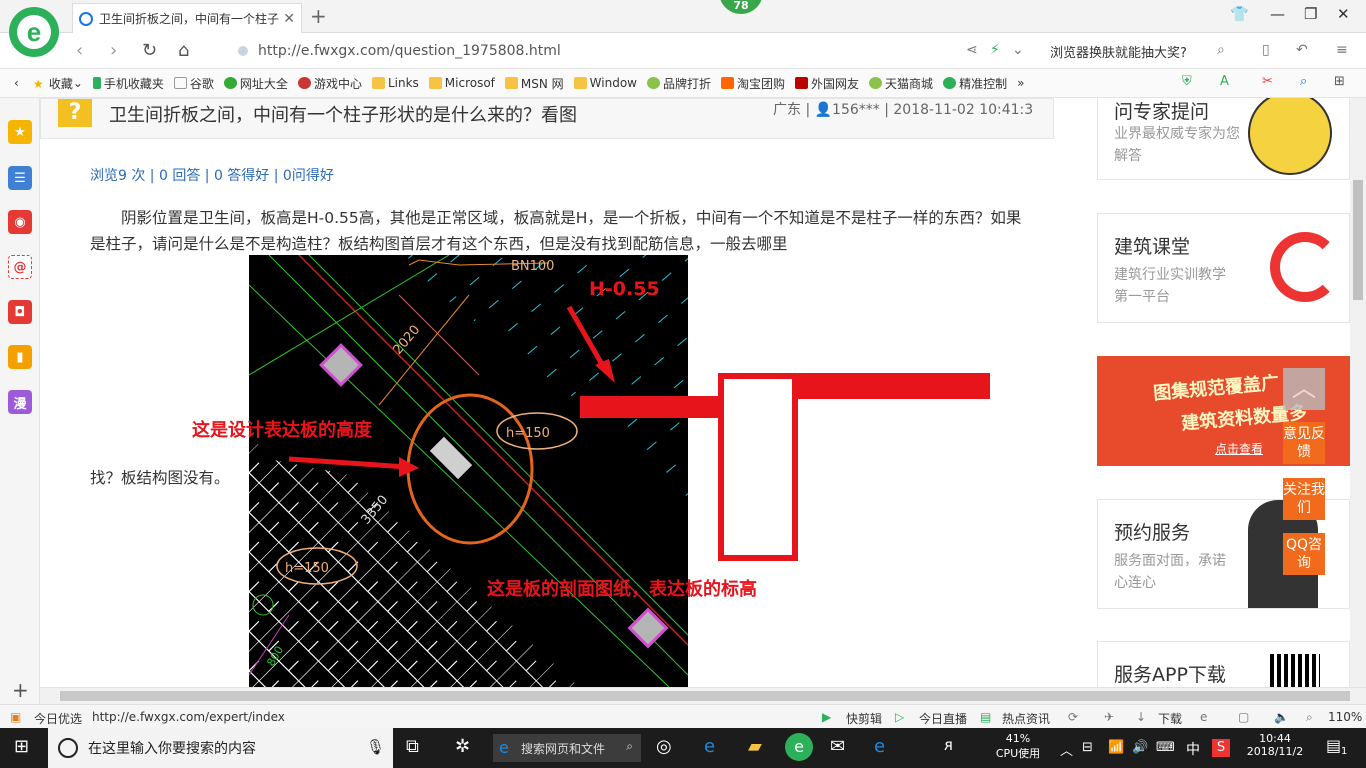 Image resolution: width=1366 pixels, height=768 pixels. What do you see at coordinates (412, 746) in the screenshot?
I see `task-view-icon: ⧉` at bounding box center [412, 746].